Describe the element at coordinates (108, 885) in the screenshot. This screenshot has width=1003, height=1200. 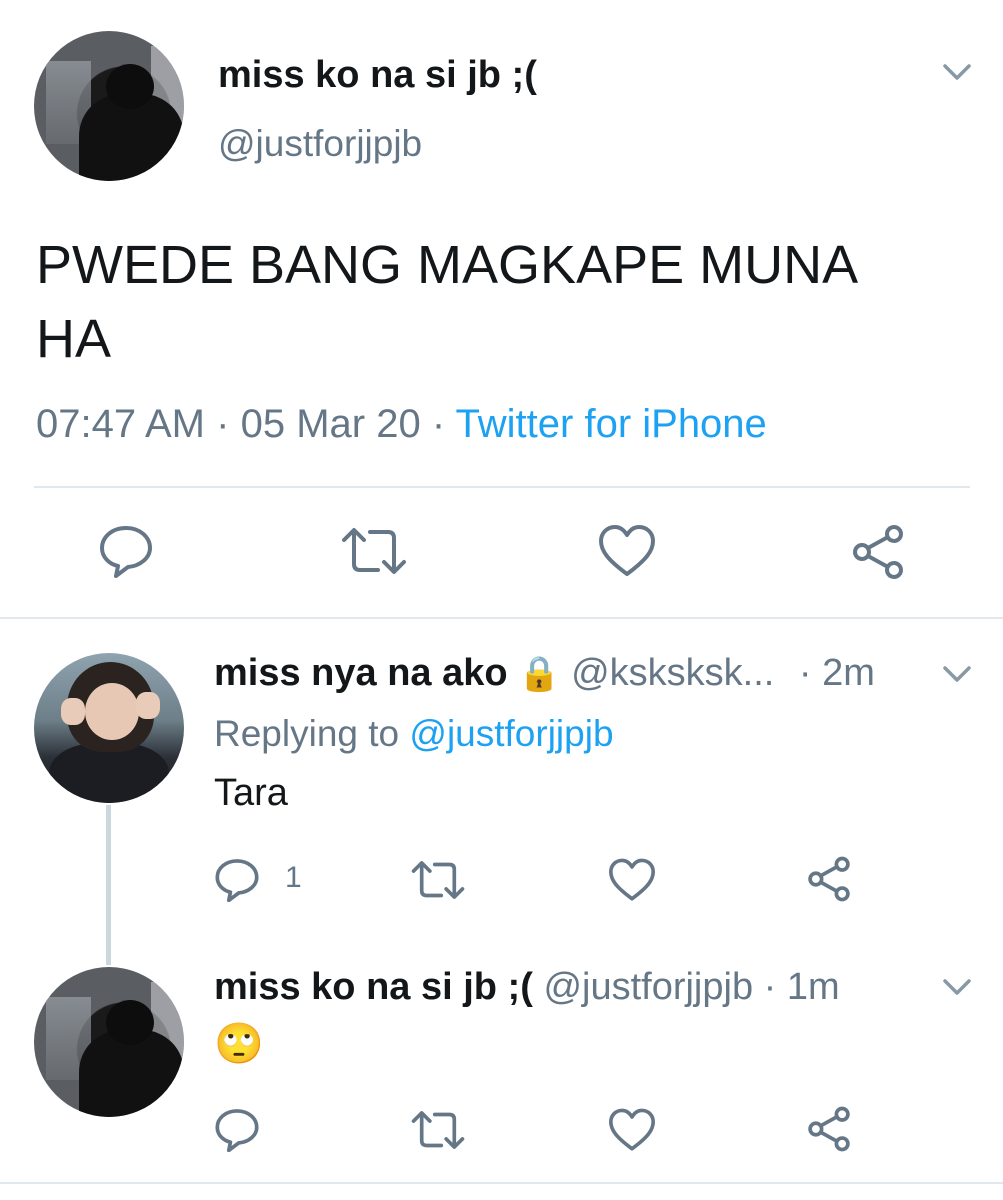
I see `thread-connector-line` at that location.